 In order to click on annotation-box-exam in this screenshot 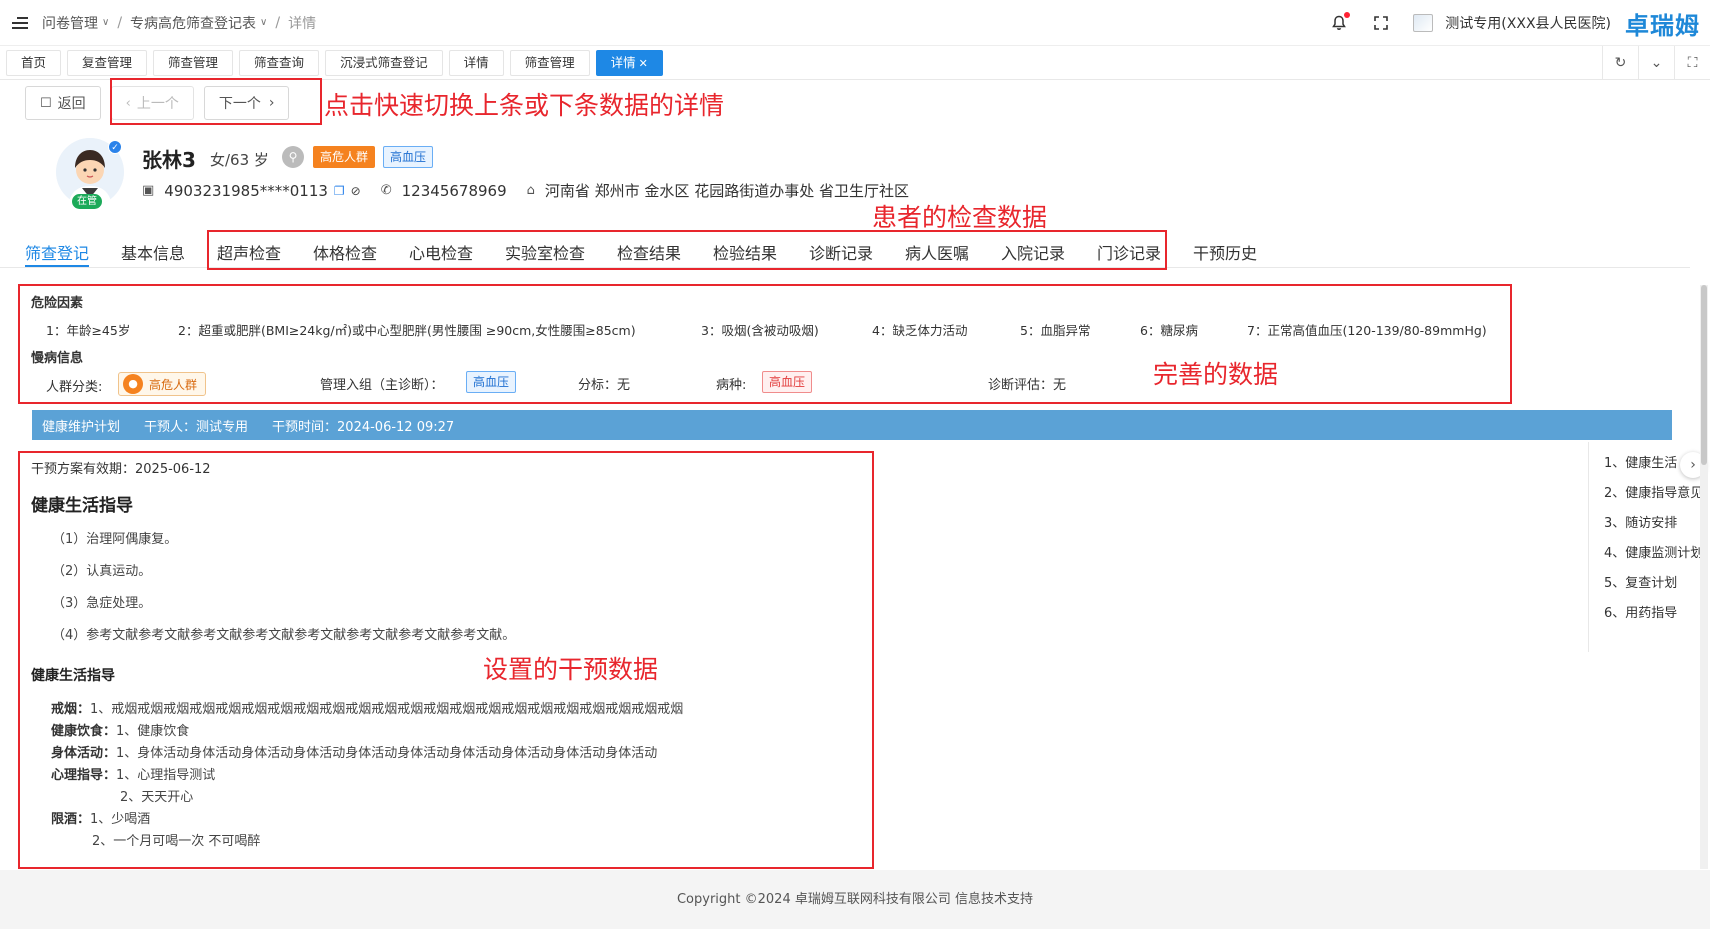, I will do `click(687, 250)`.